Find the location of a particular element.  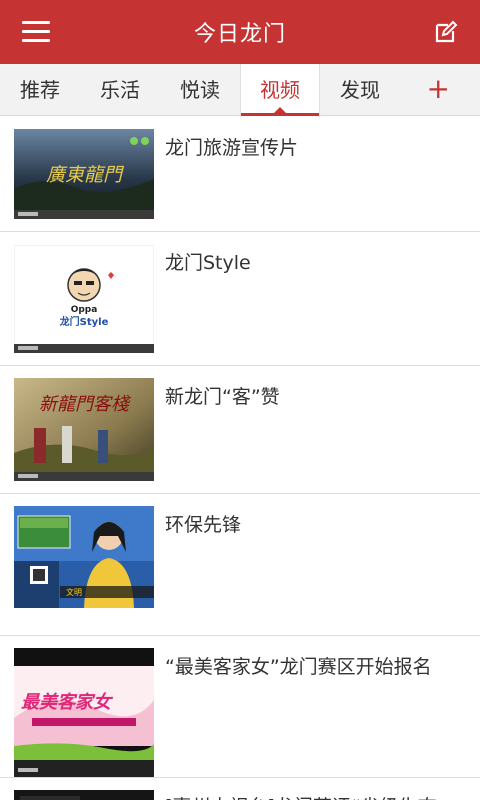

top-app-bar: 今日龙门 is located at coordinates (240, 32).